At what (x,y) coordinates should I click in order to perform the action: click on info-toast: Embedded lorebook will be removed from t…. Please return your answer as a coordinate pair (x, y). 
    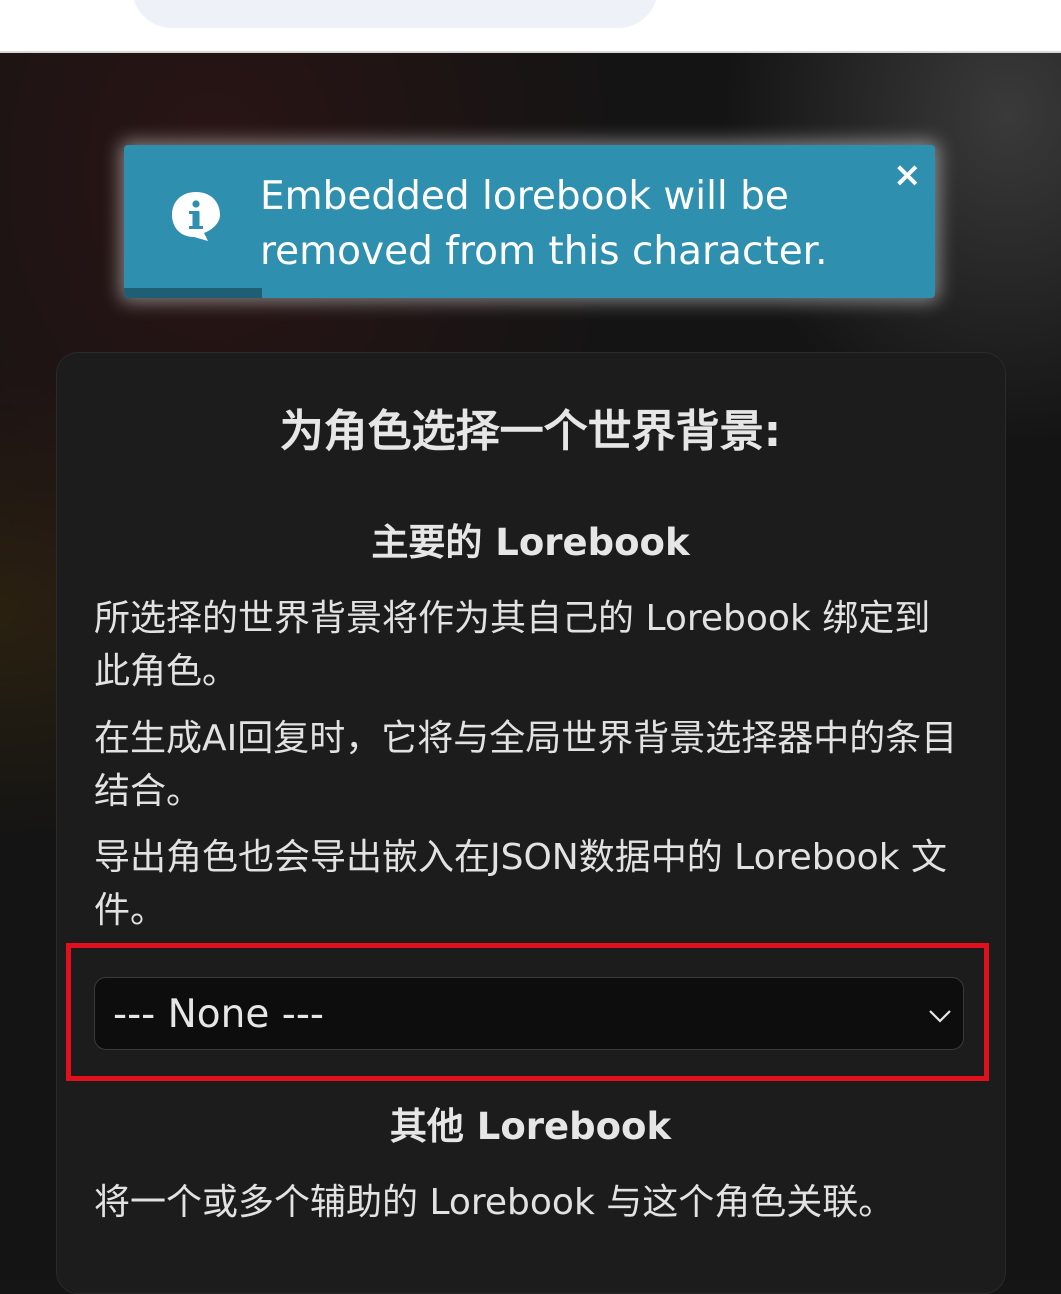
    Looking at the image, I should click on (529, 221).